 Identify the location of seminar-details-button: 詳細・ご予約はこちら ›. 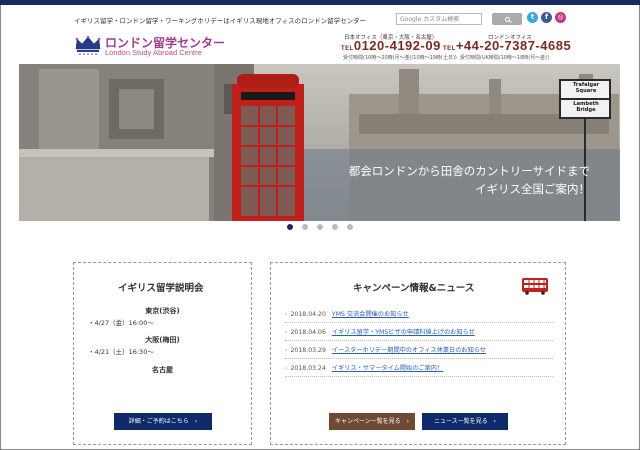
(163, 421).